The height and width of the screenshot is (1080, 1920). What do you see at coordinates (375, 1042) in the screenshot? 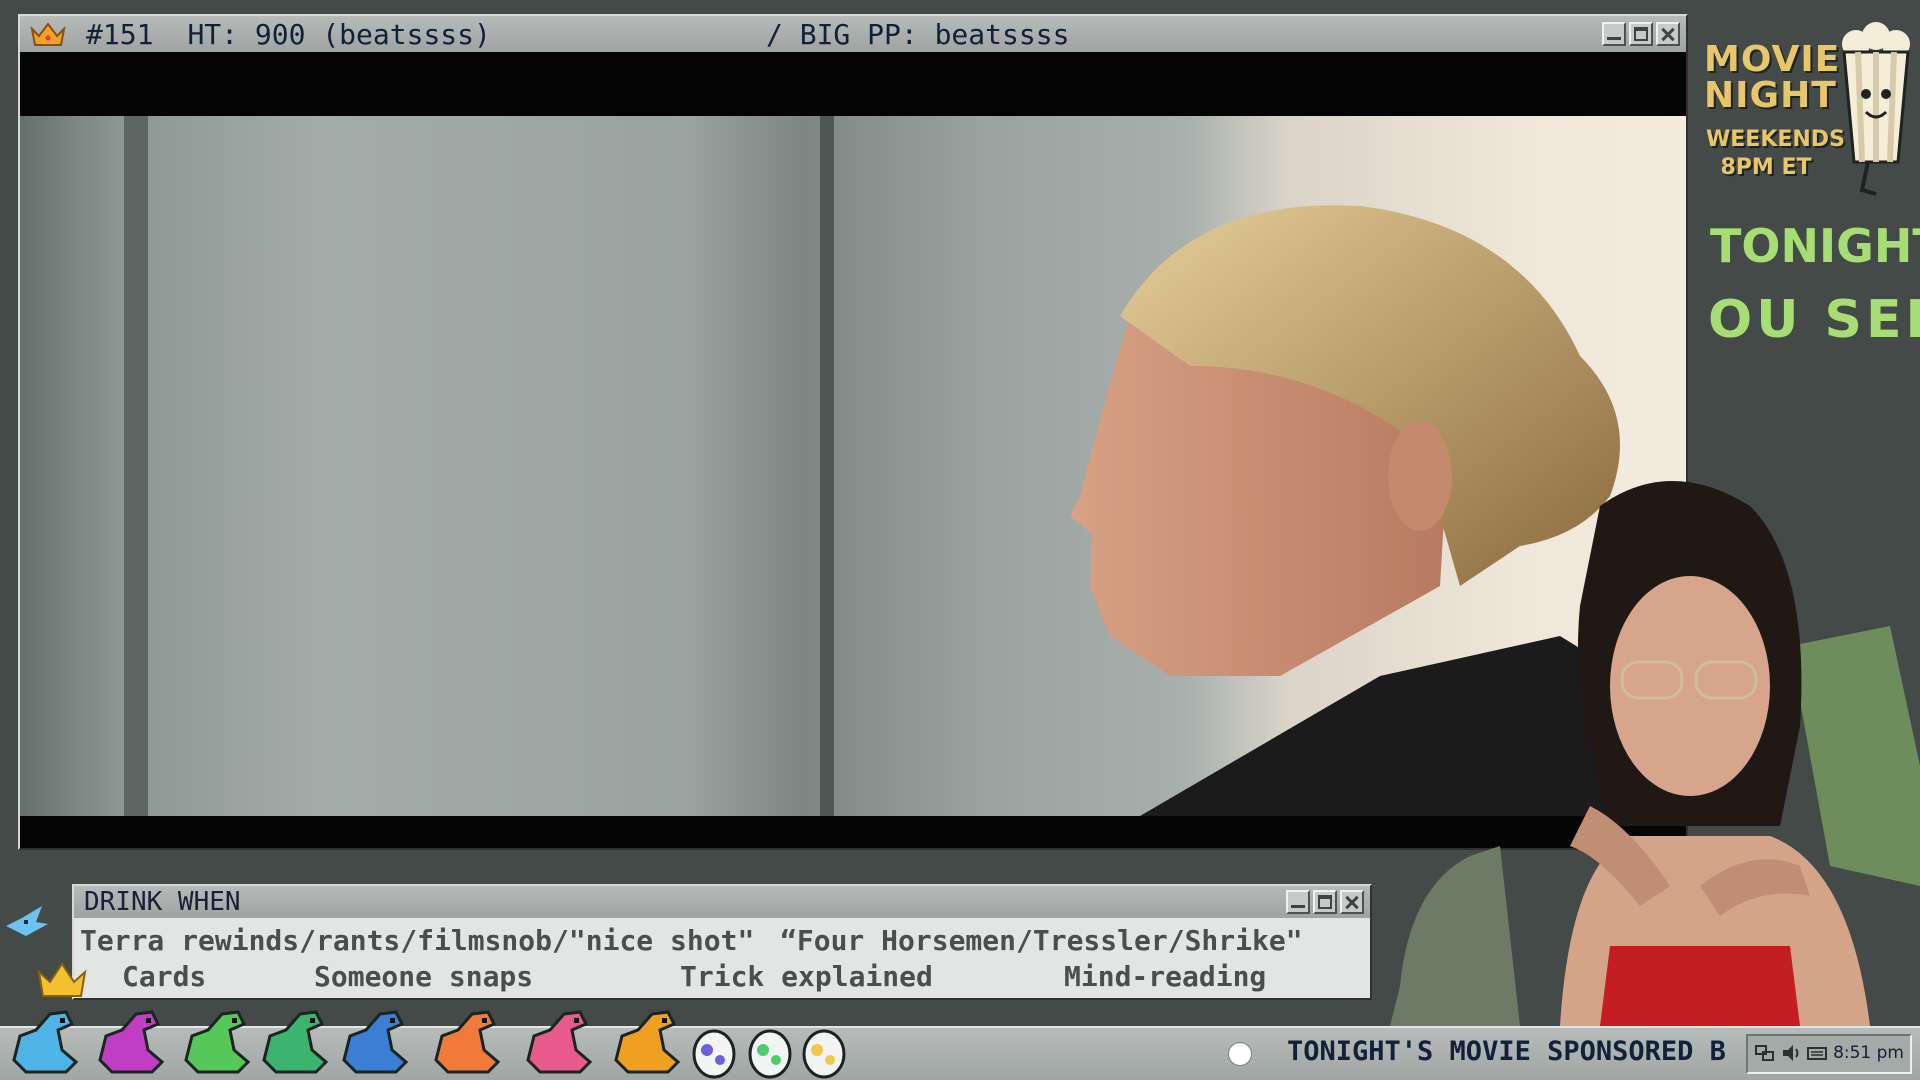
I see `dino-navy-icon` at bounding box center [375, 1042].